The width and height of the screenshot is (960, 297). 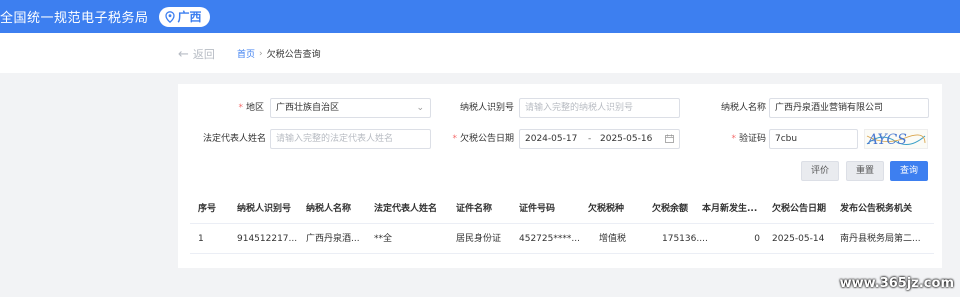 I want to click on cell-legal-rep: **全, so click(x=383, y=239).